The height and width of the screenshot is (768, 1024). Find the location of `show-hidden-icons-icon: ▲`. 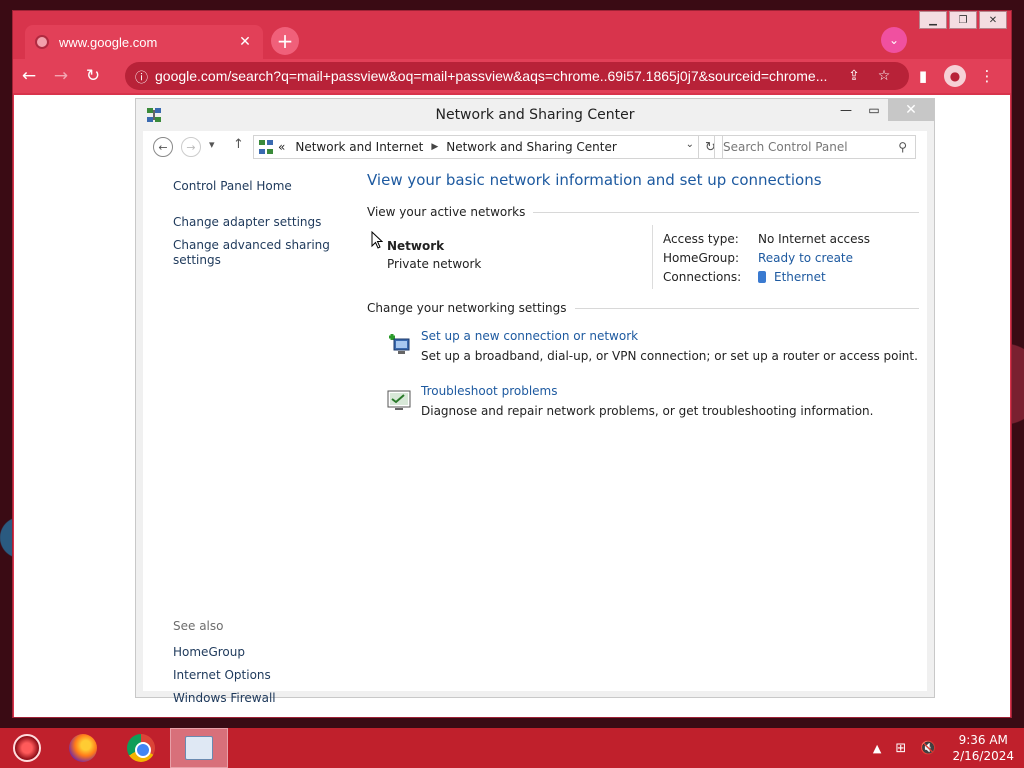

show-hidden-icons-icon: ▲ is located at coordinates (877, 748).